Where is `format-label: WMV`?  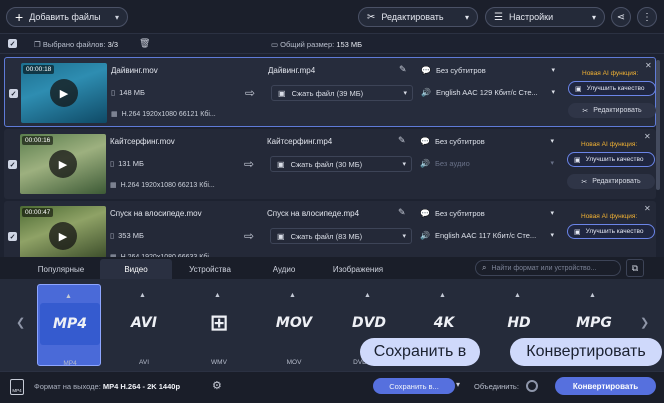 format-label: WMV is located at coordinates (219, 362).